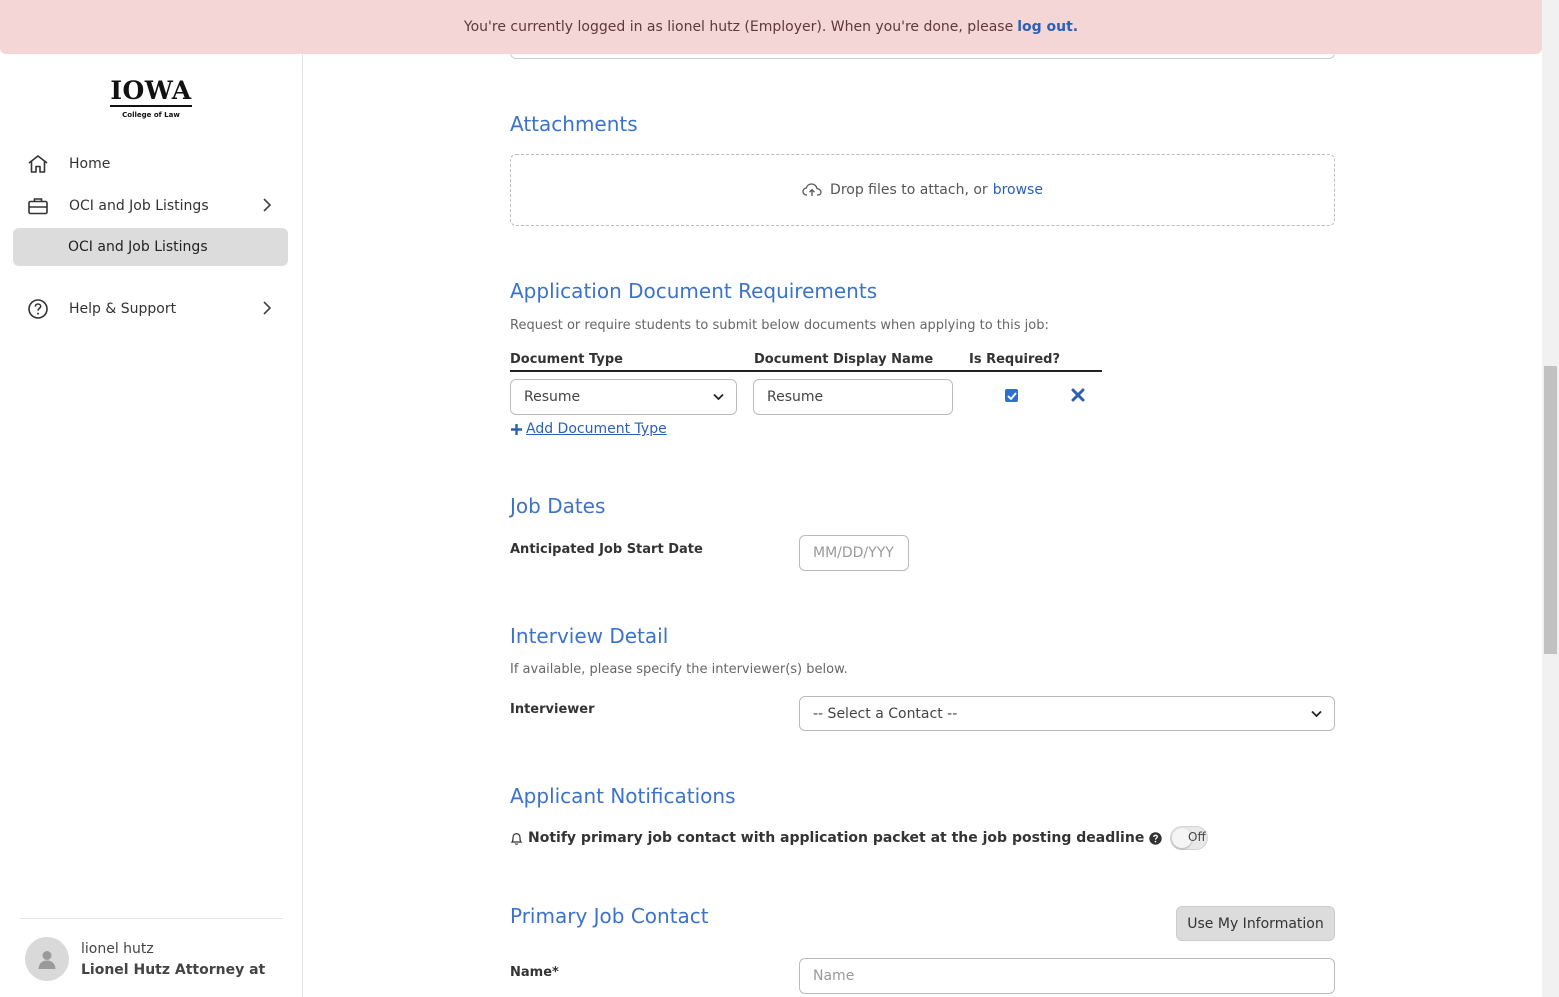 The height and width of the screenshot is (997, 1559). What do you see at coordinates (596, 429) in the screenshot?
I see `add-document-type-label: Add Document Type` at bounding box center [596, 429].